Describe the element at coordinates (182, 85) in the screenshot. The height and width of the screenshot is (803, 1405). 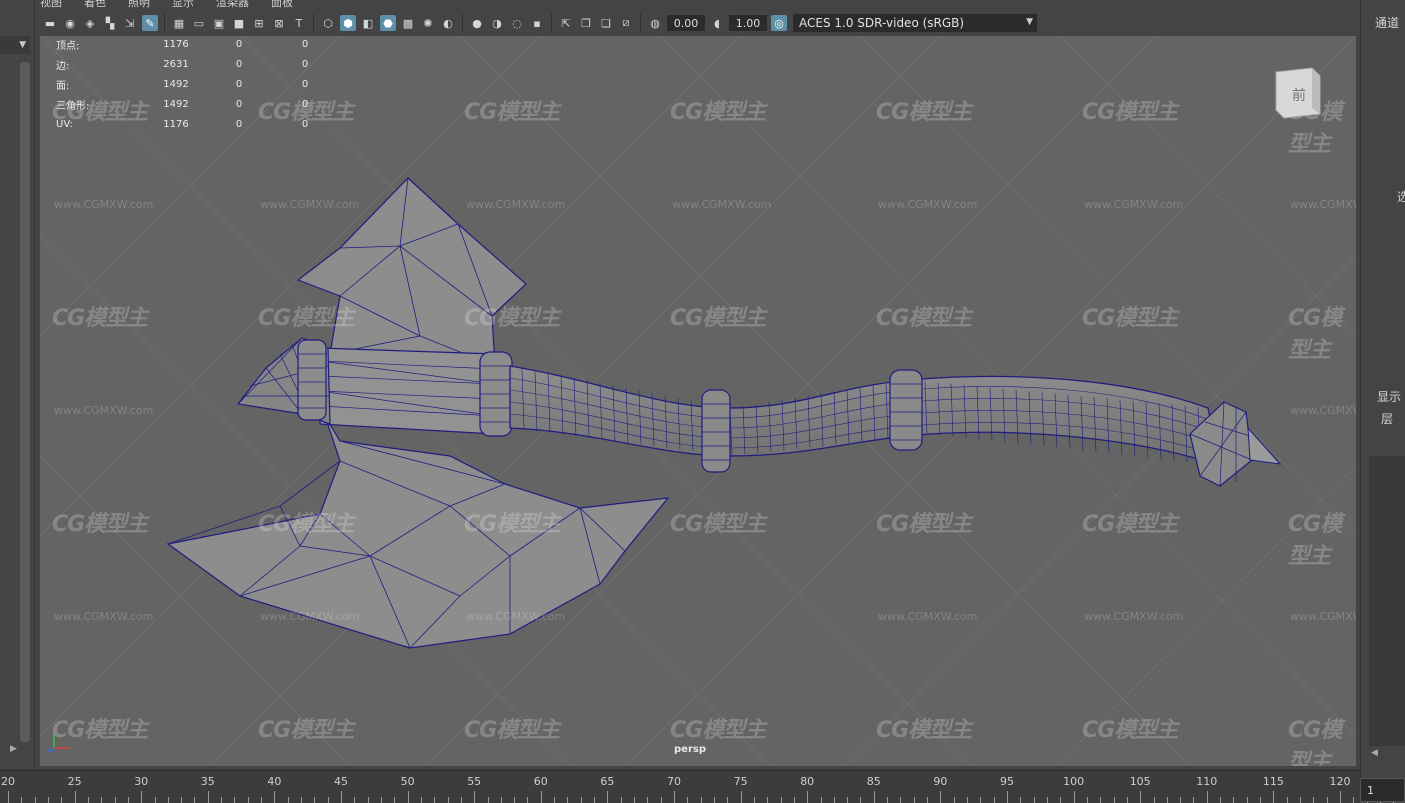
I see `hud-row-faces: 面: 1492 0 0` at that location.